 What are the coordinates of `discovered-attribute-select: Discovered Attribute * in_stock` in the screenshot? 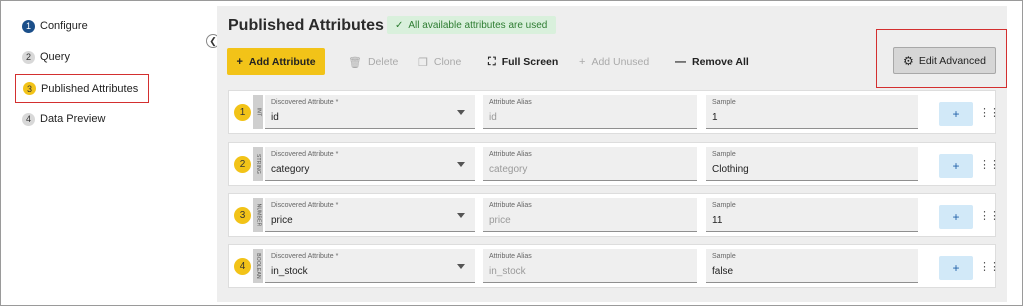 It's located at (370, 266).